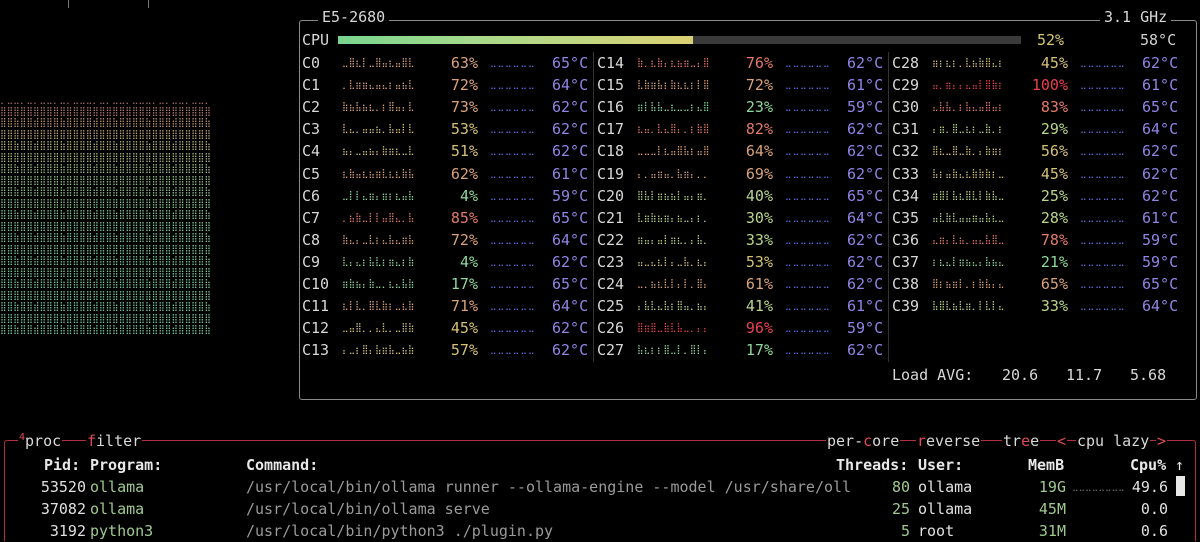 This screenshot has height=542, width=1200. I want to click on scroll-up-arrow-icon: ↑, so click(1179, 465).